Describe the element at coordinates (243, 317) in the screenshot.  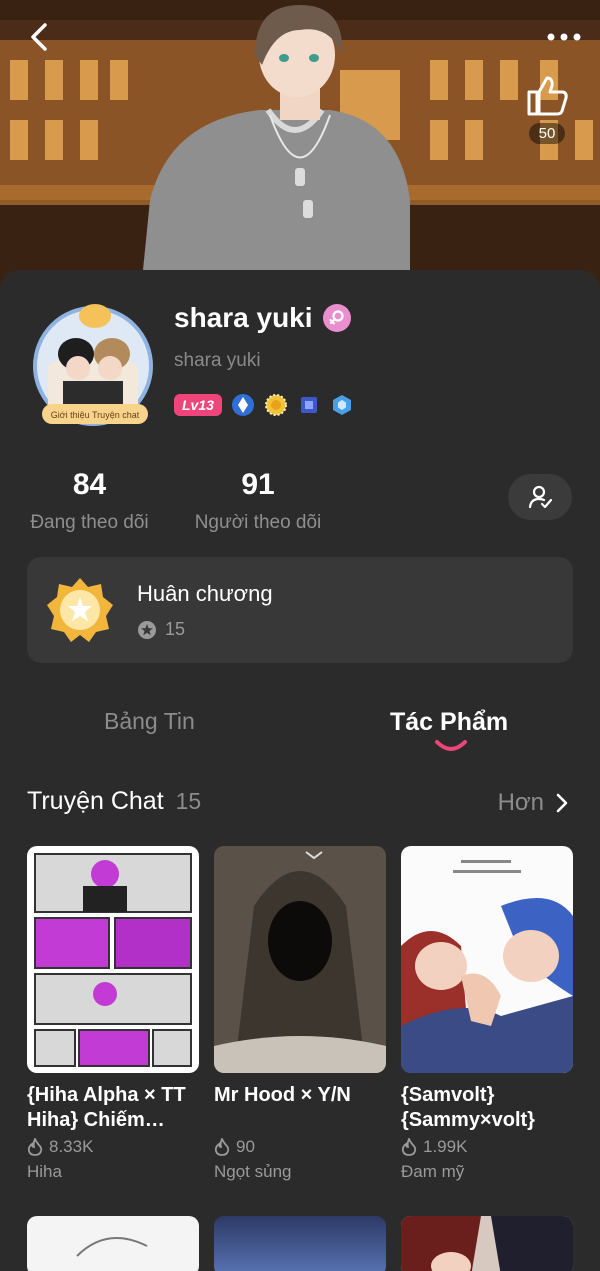
I see `profile-name: shara yuki` at that location.